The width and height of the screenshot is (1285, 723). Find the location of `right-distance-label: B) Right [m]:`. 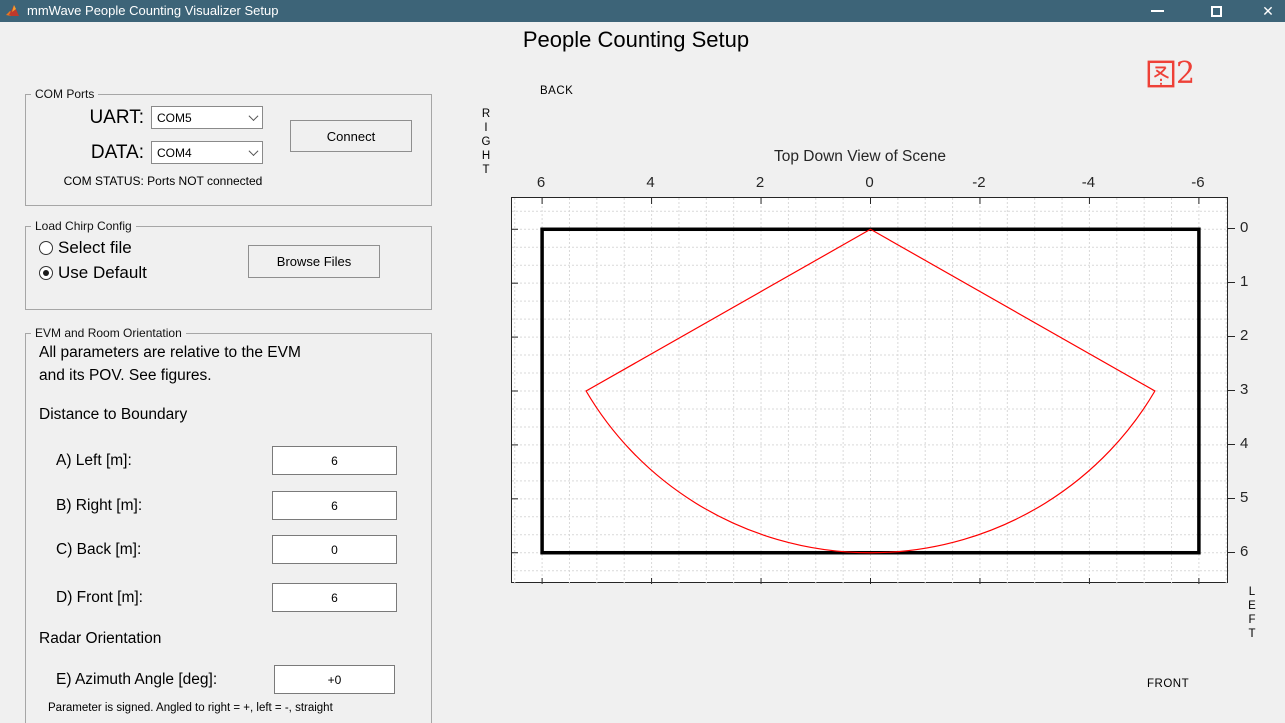

right-distance-label: B) Right [m]: is located at coordinates (99, 505).